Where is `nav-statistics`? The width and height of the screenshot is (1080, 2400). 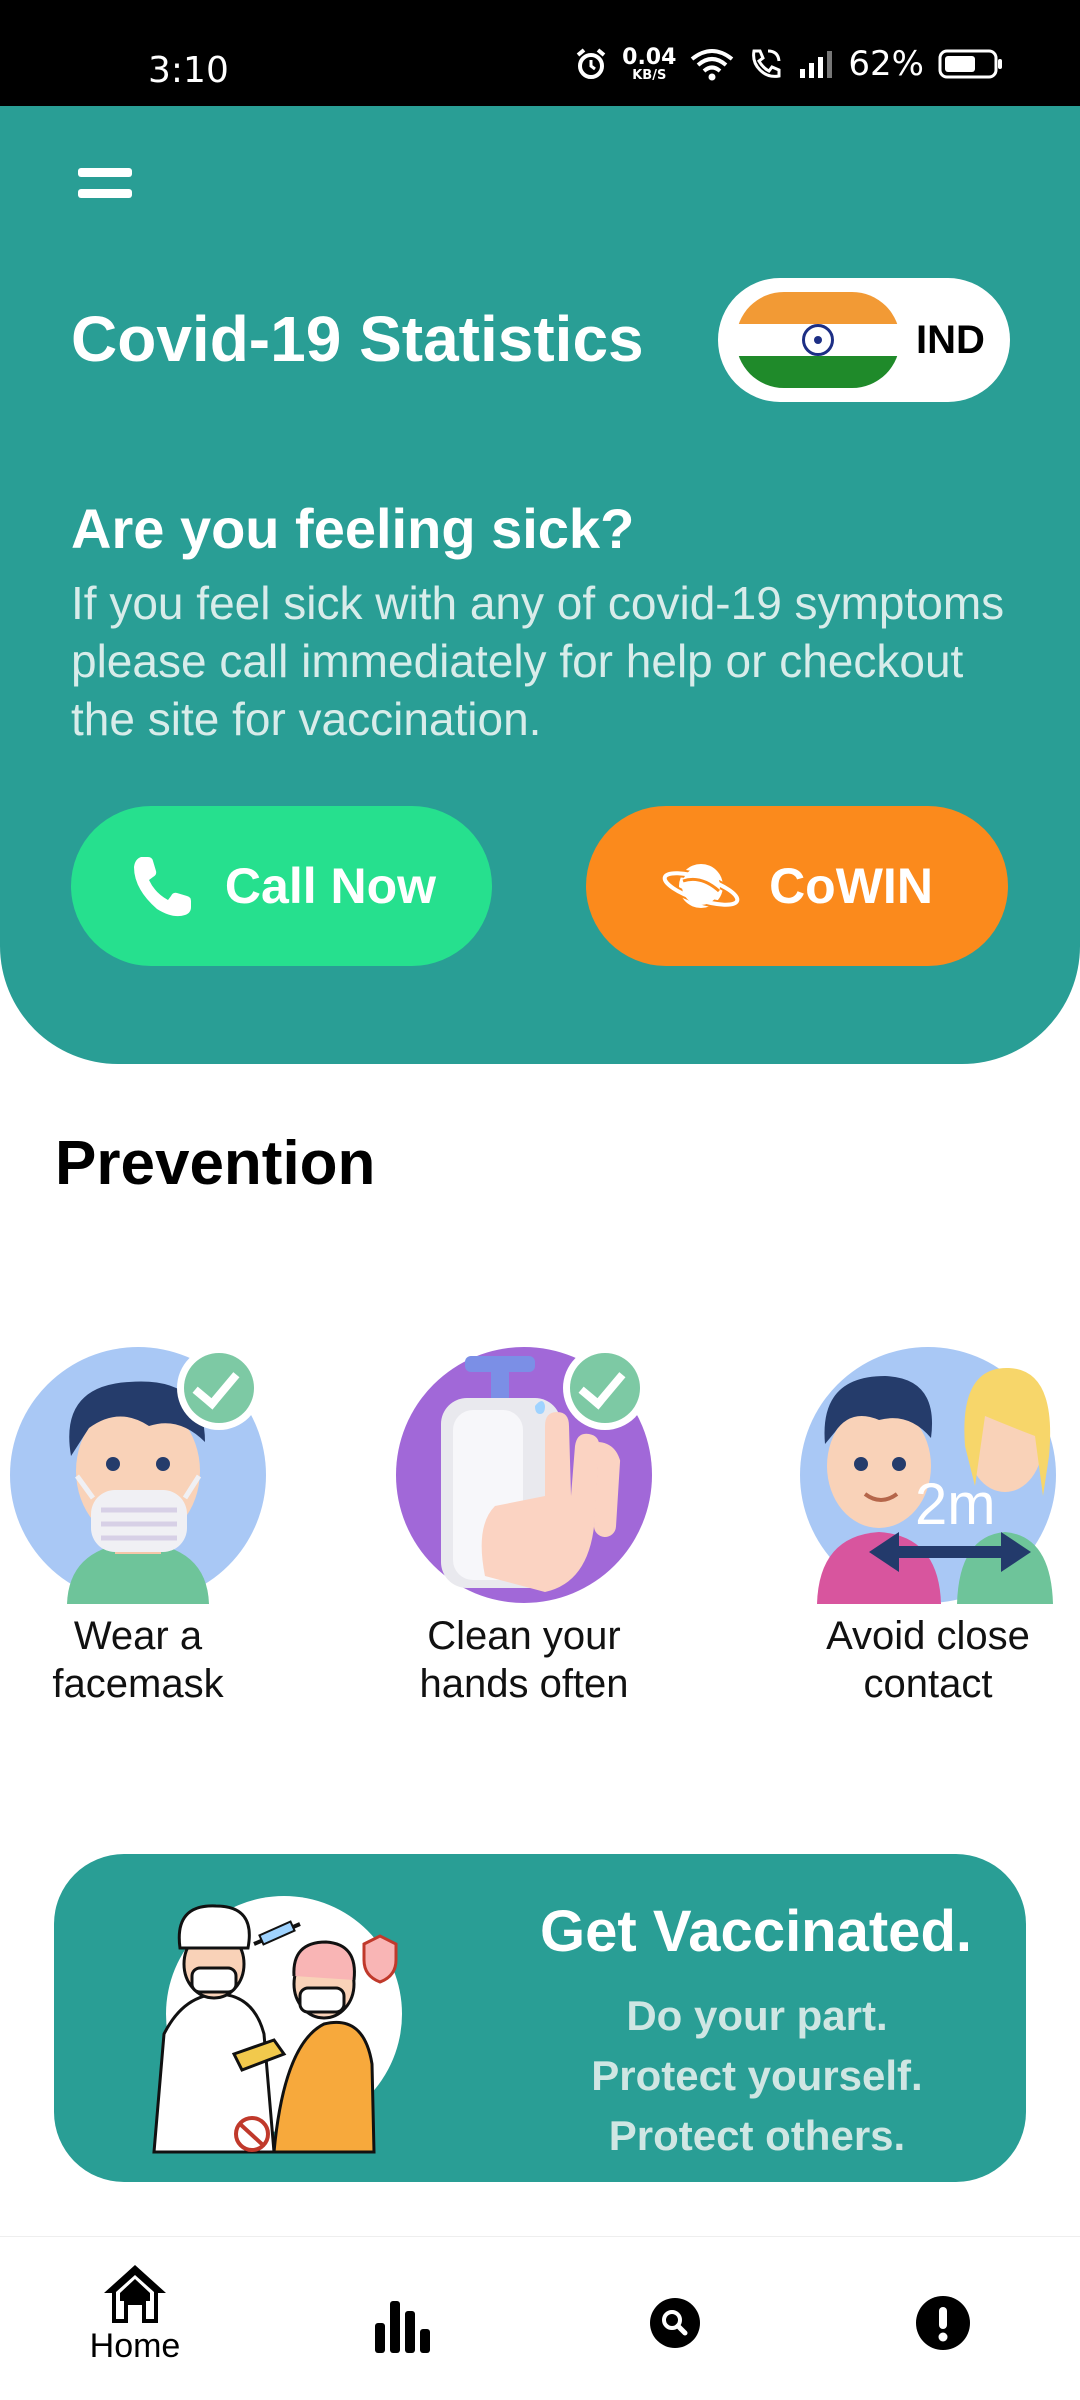 nav-statistics is located at coordinates (403, 2320).